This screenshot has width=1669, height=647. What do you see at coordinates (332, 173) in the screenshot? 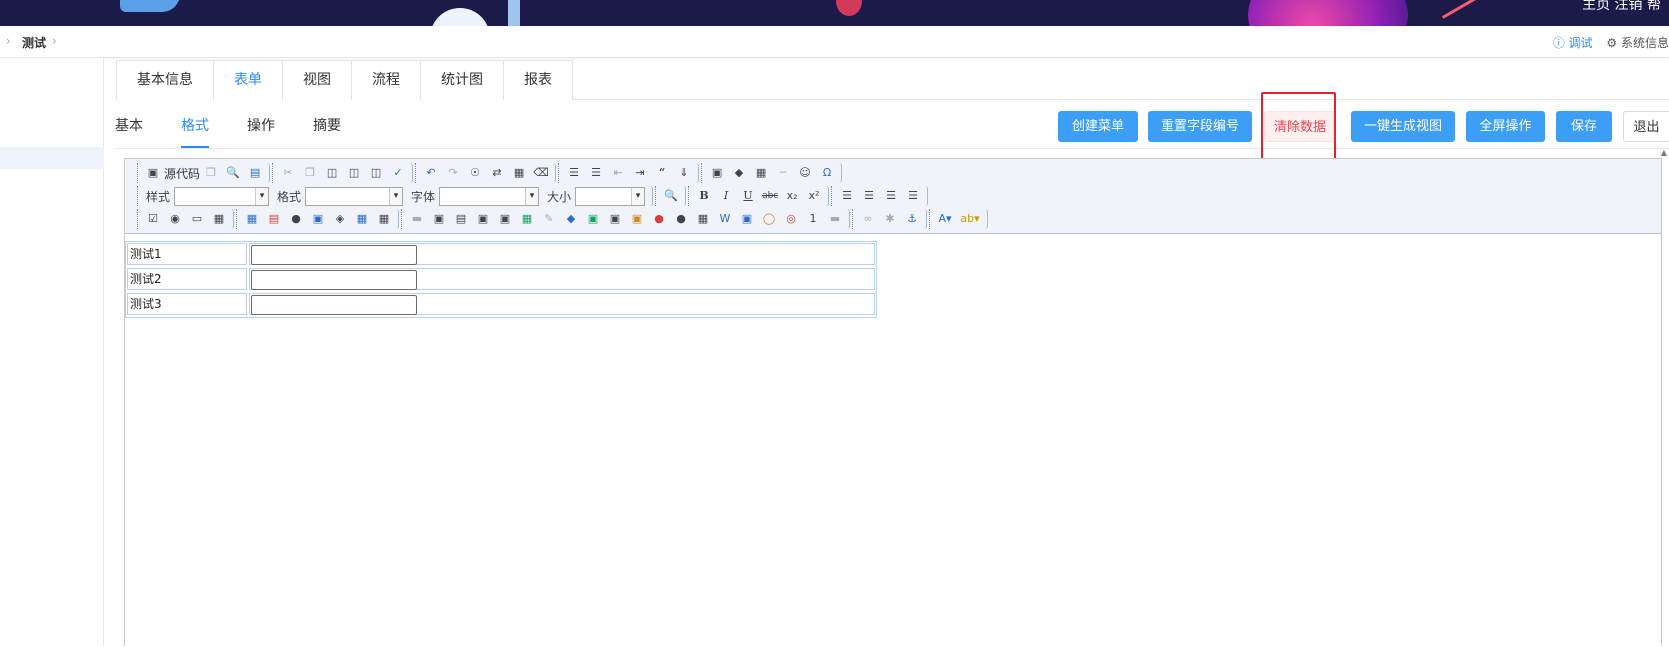
I see `paste-icon: ◫` at bounding box center [332, 173].